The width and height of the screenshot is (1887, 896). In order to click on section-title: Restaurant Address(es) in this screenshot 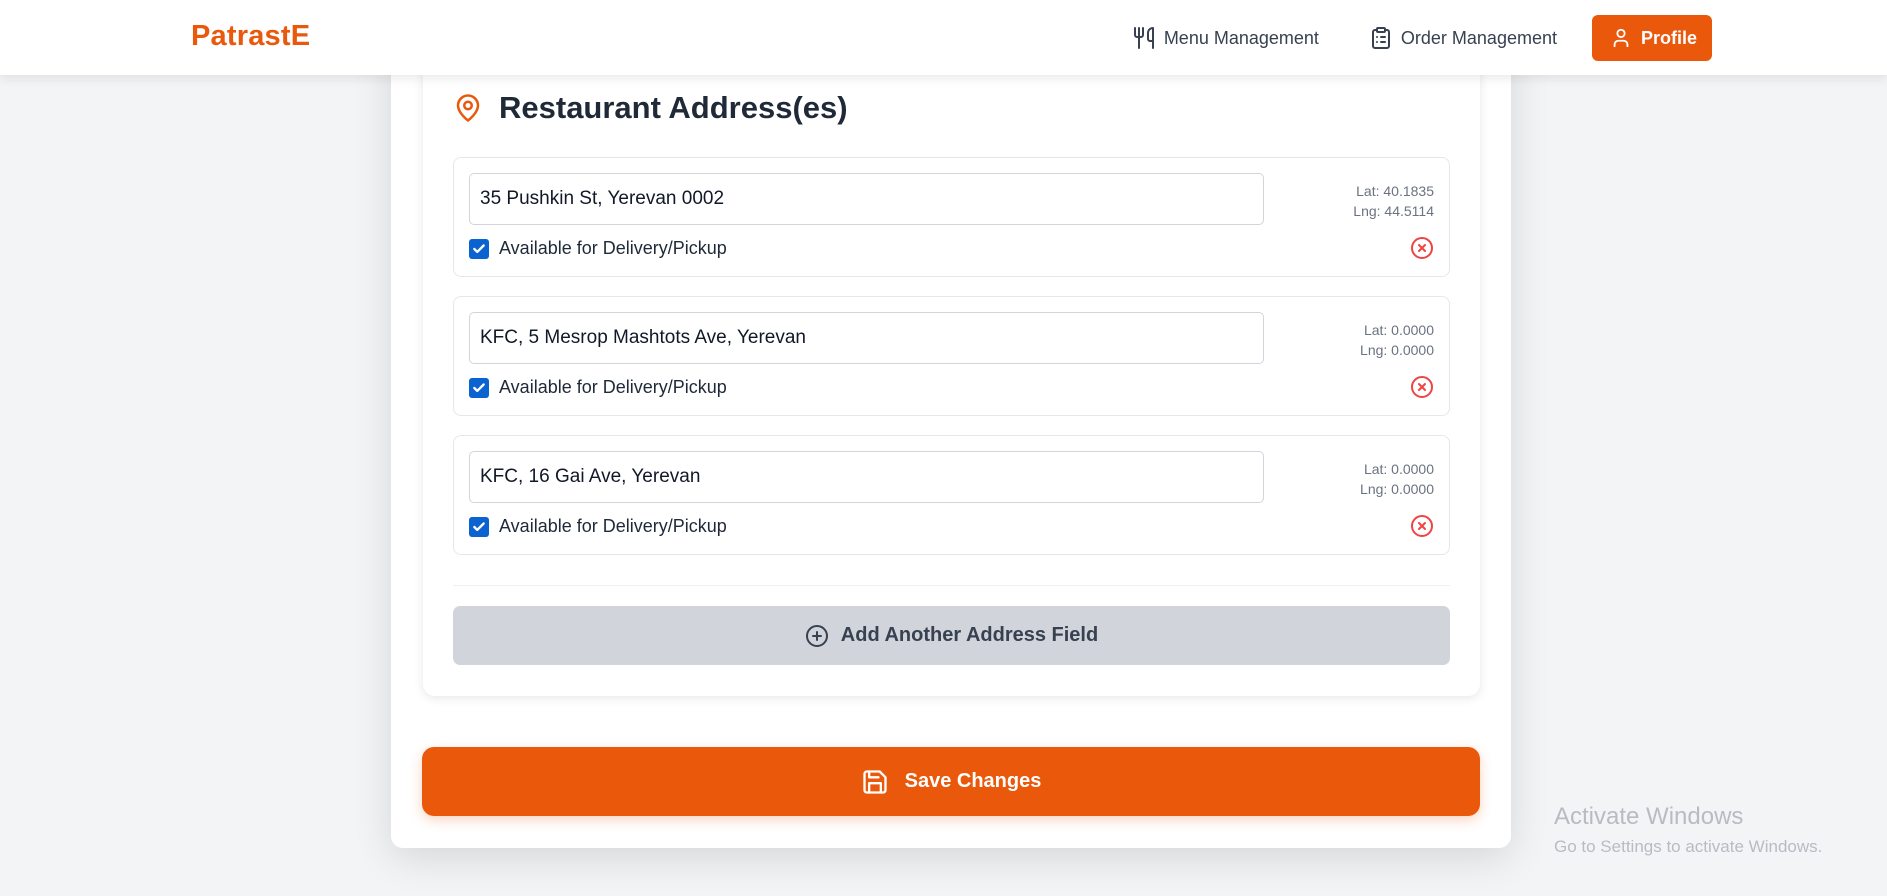, I will do `click(673, 107)`.